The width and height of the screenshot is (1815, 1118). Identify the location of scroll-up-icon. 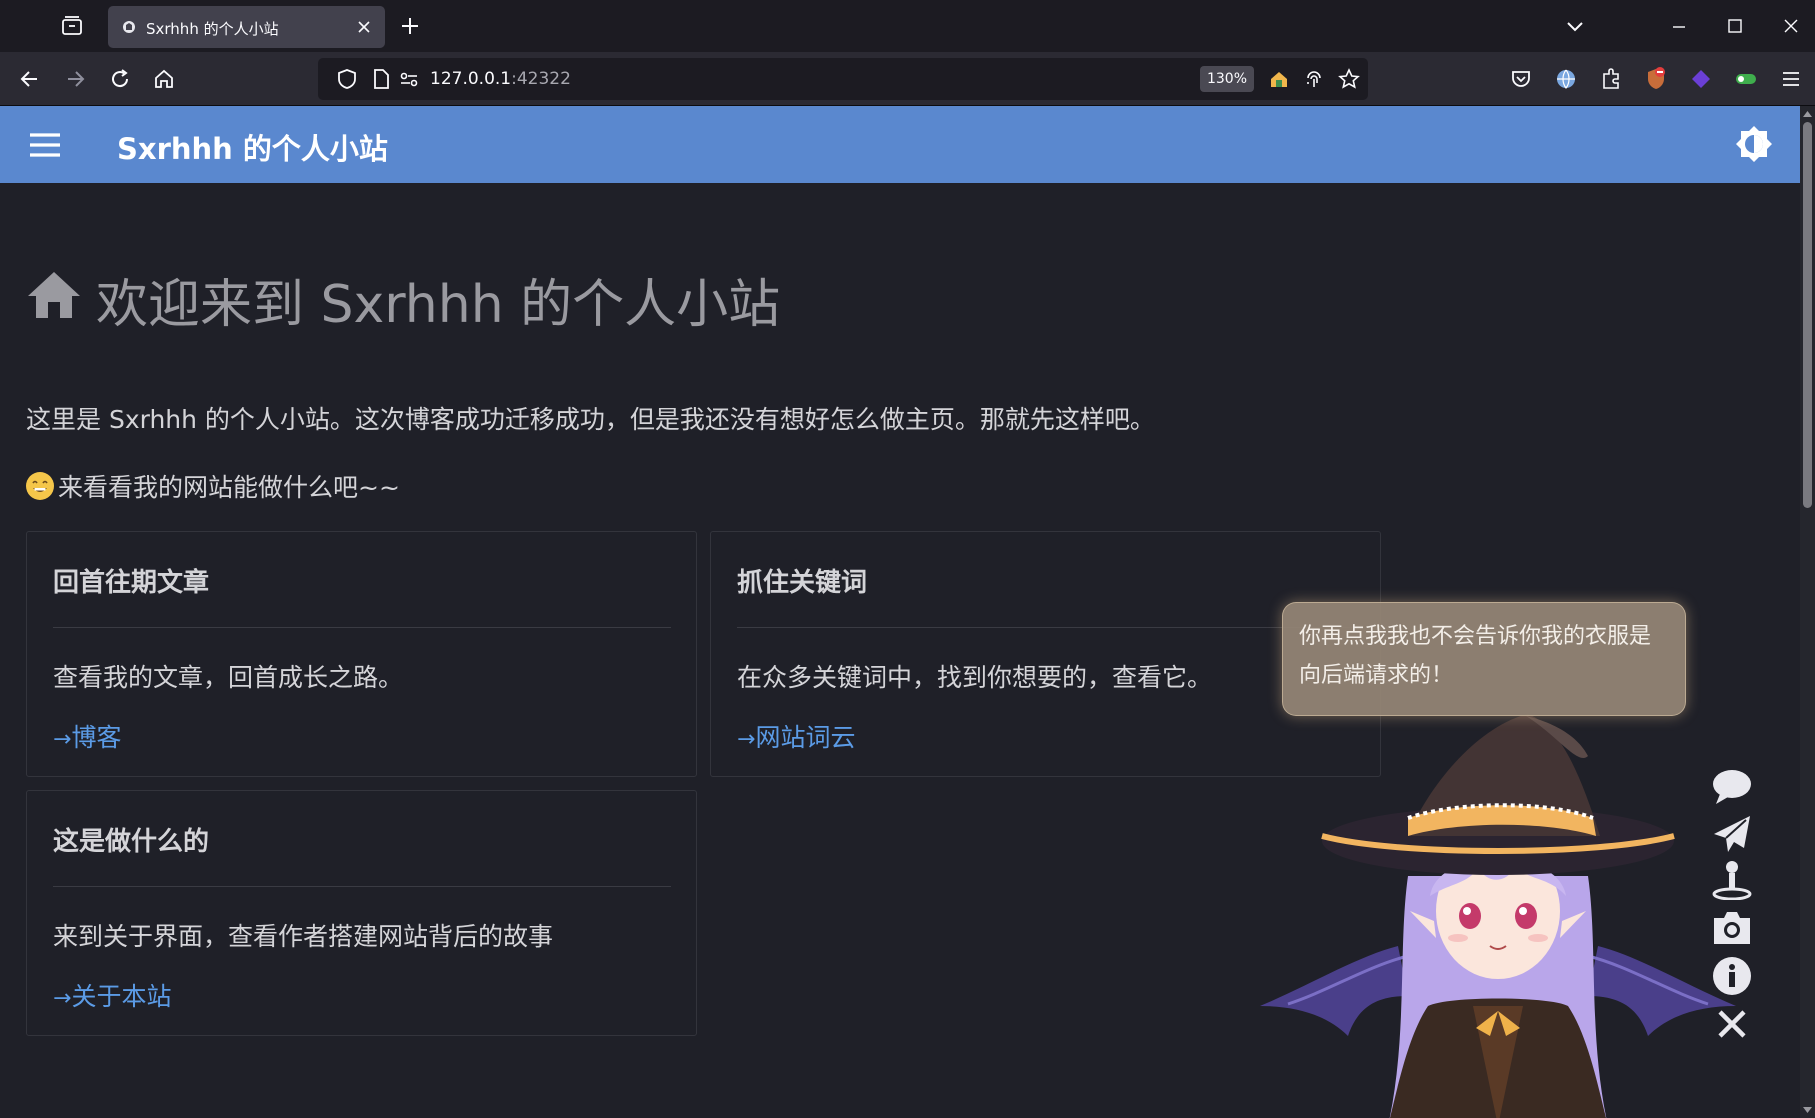
(1807, 114).